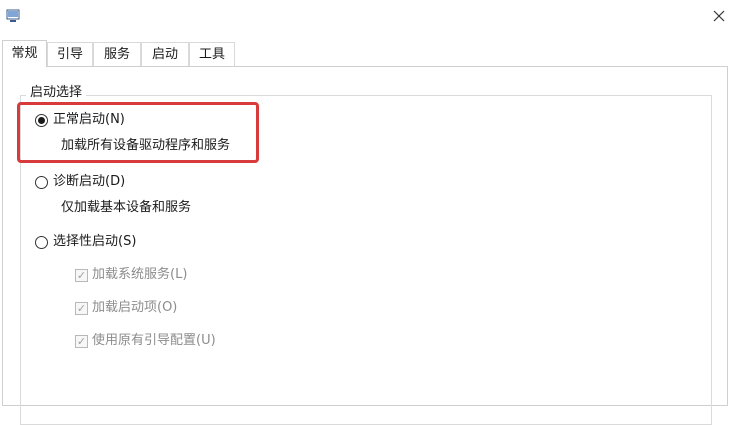 The height and width of the screenshot is (425, 738). Describe the element at coordinates (13, 16) in the screenshot. I see `system-config-icon` at that location.